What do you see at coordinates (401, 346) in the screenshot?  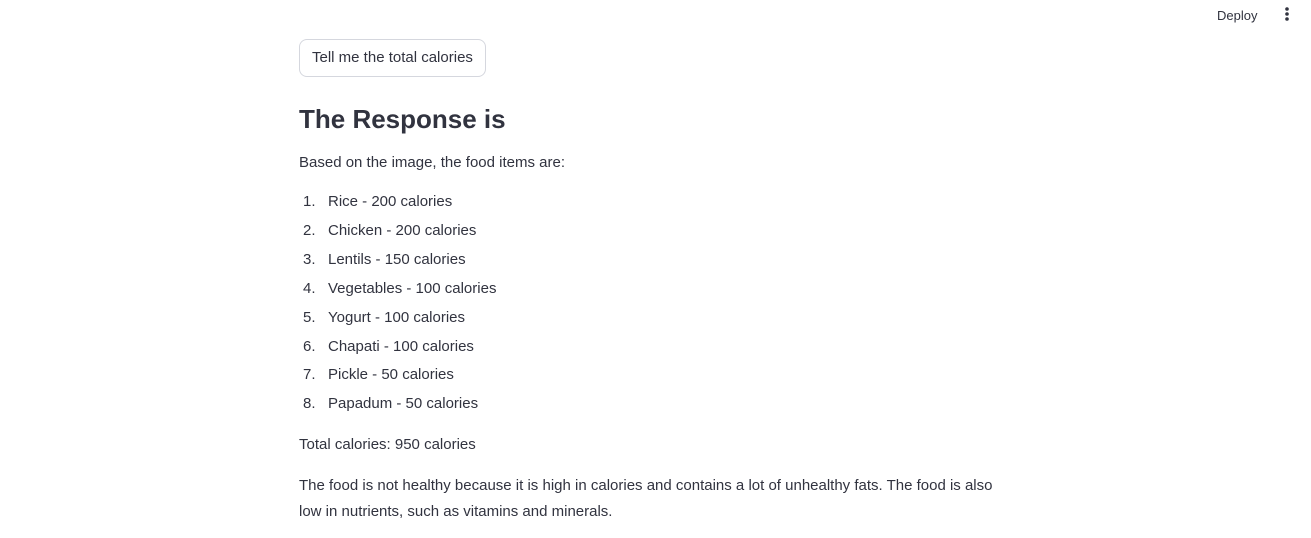 I see `list-item-text: Chapati - 100 calories` at bounding box center [401, 346].